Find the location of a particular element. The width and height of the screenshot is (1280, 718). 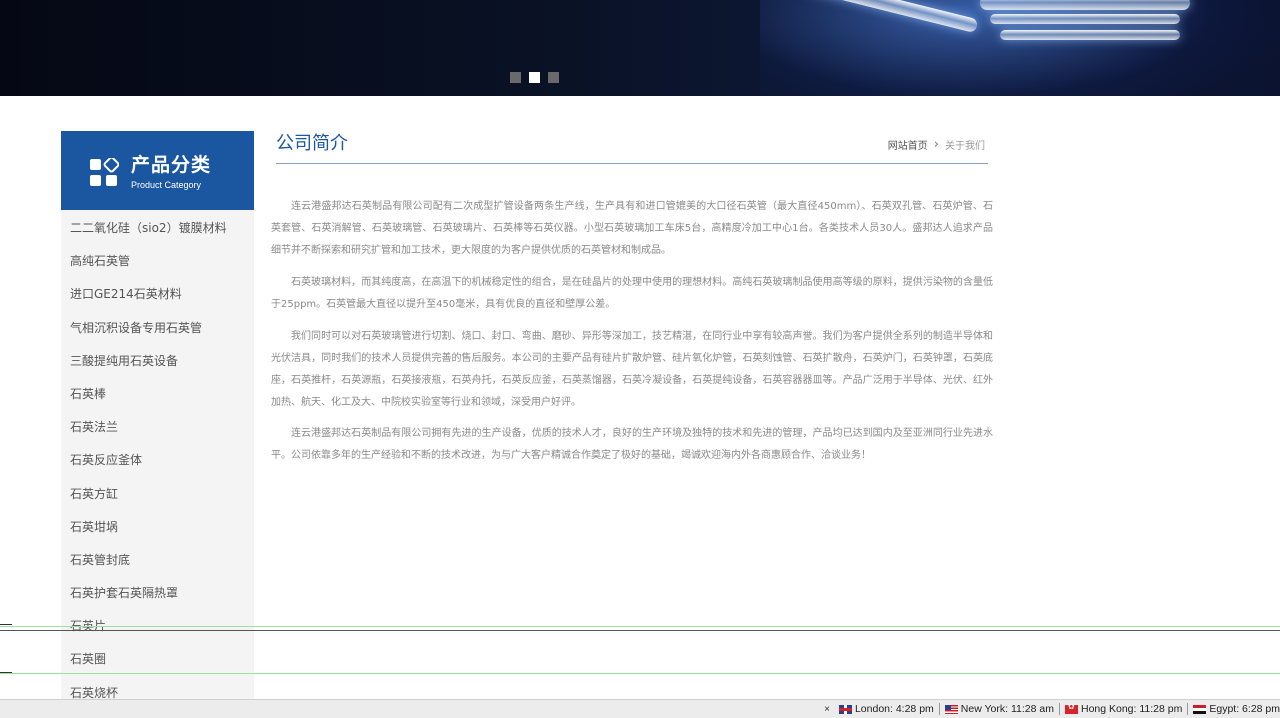

page-title: 公司简介 is located at coordinates (312, 143).